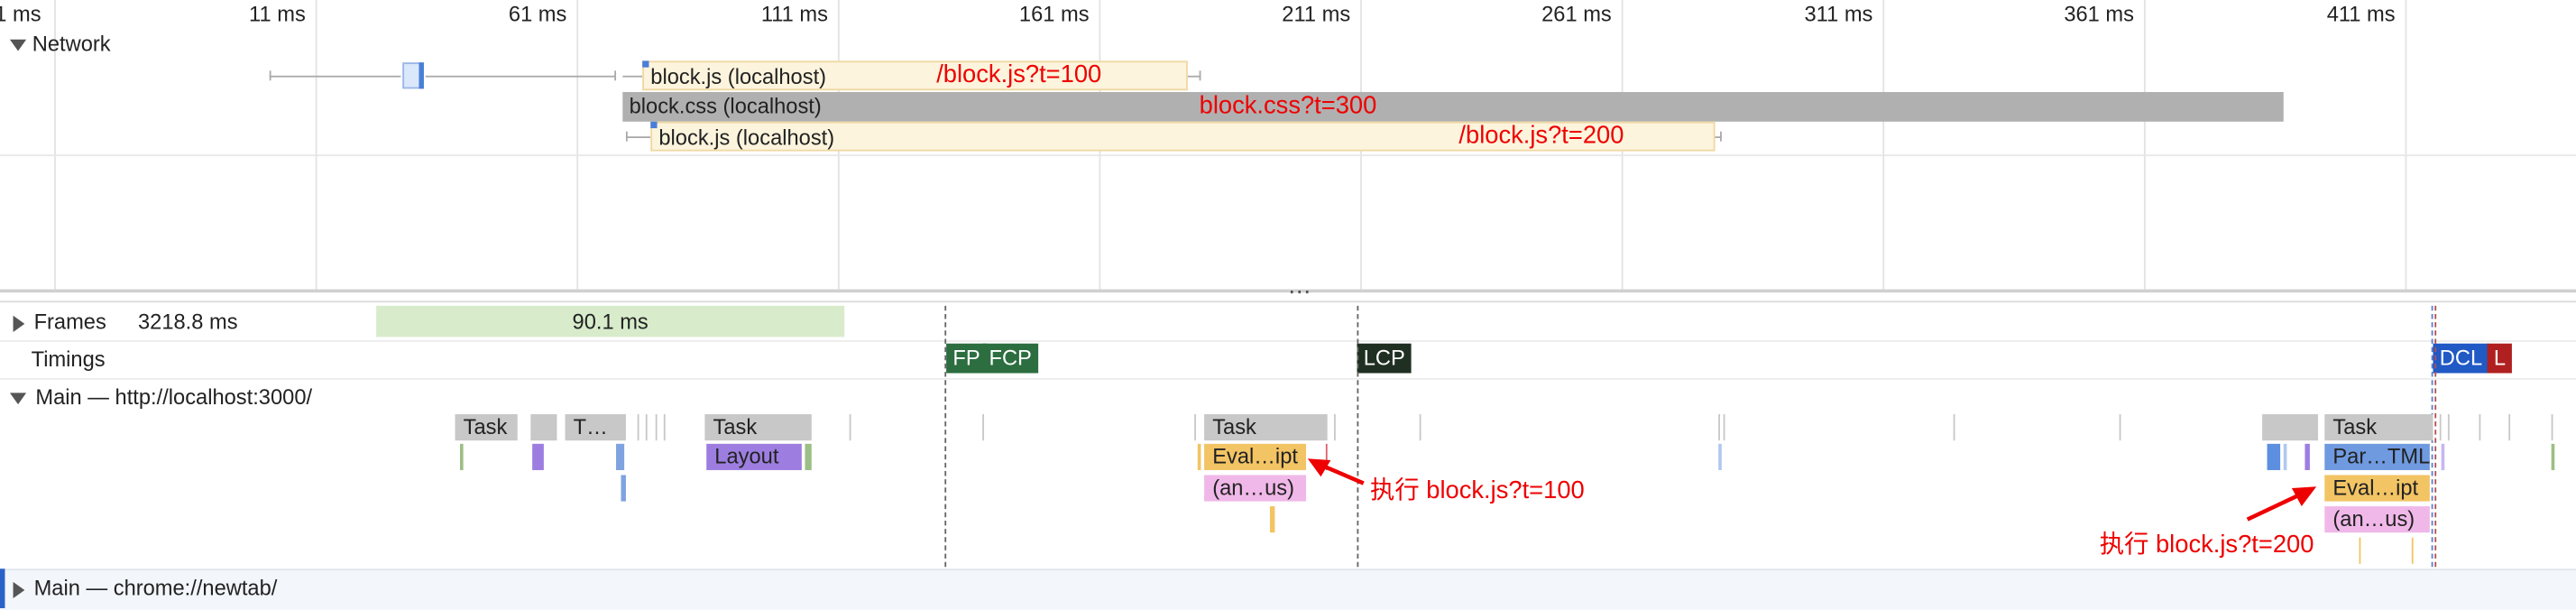 The height and width of the screenshot is (610, 2576). What do you see at coordinates (915, 75) in the screenshot?
I see `network-request-block-js-100: block.js (localhost)` at bounding box center [915, 75].